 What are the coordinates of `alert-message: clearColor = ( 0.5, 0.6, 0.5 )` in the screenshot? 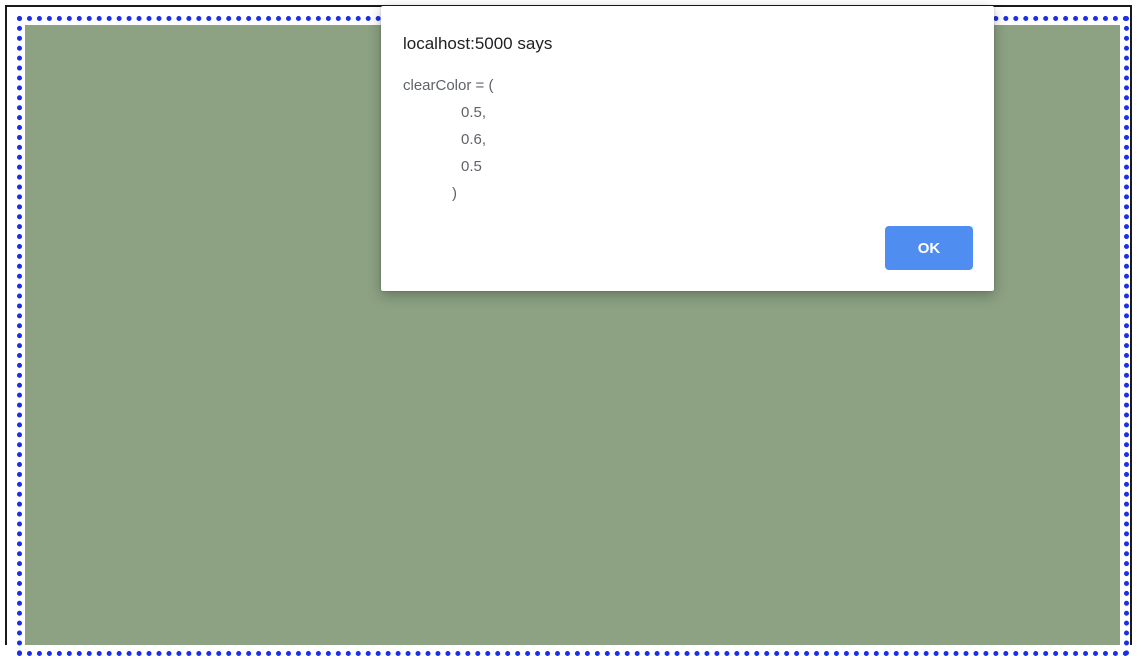 It's located at (448, 139).